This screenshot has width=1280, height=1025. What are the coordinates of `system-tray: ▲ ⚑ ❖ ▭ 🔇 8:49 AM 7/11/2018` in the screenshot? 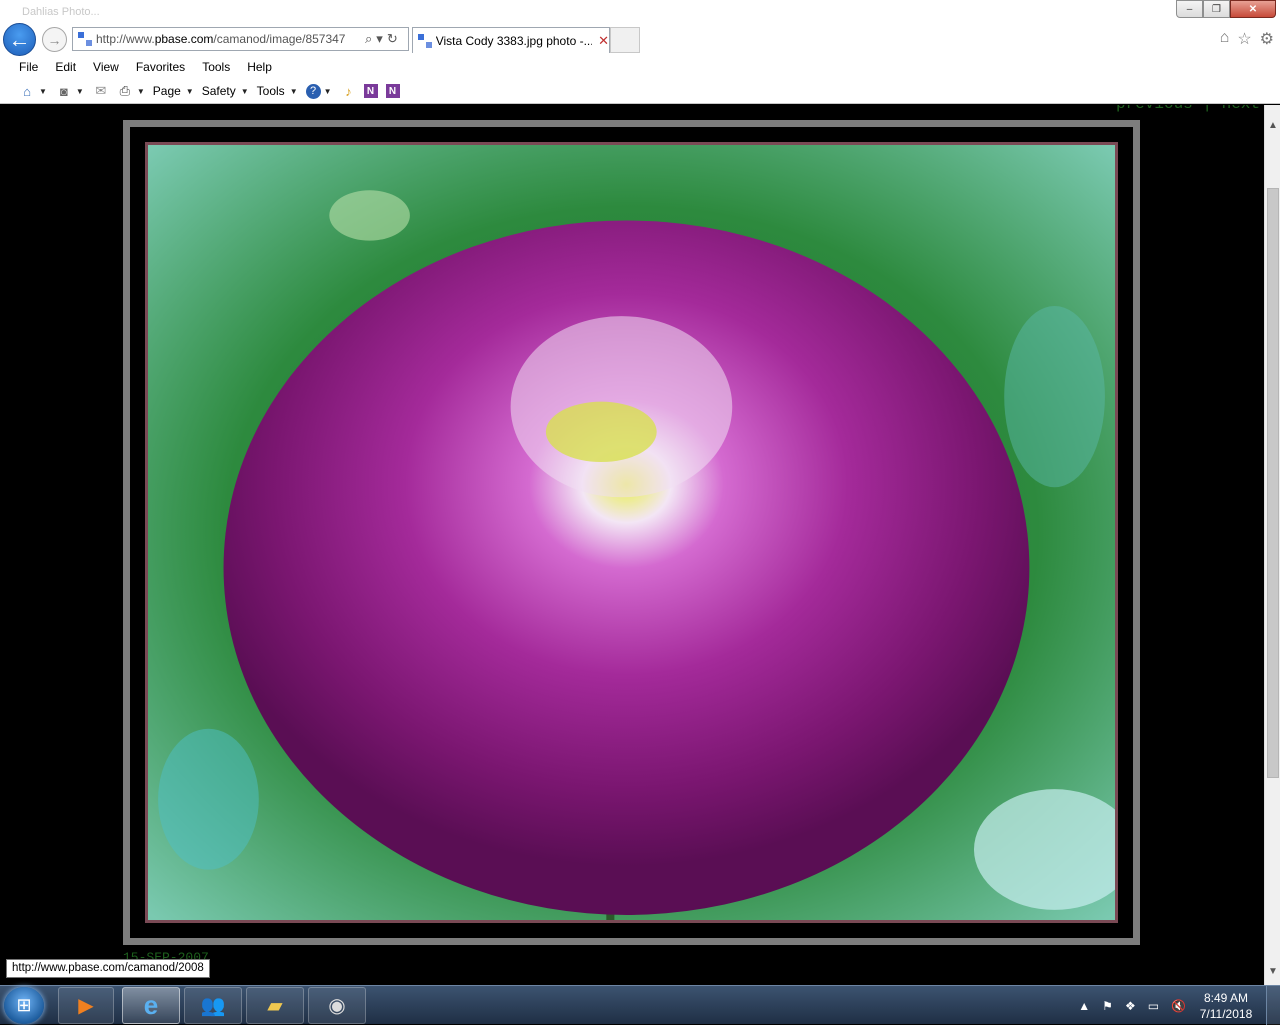 It's located at (1176, 1005).